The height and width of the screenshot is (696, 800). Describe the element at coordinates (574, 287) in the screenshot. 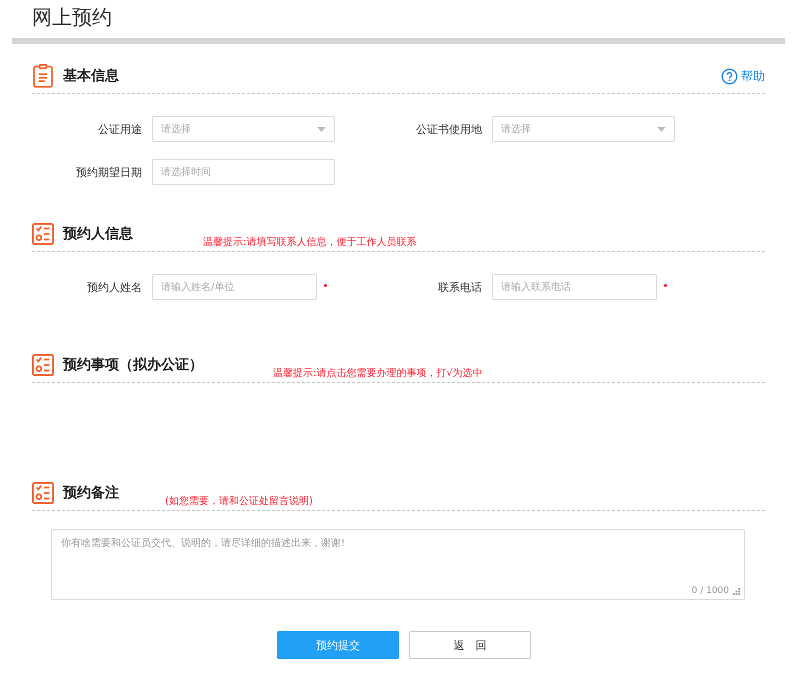

I see `input-field: 请输入联系电话` at that location.